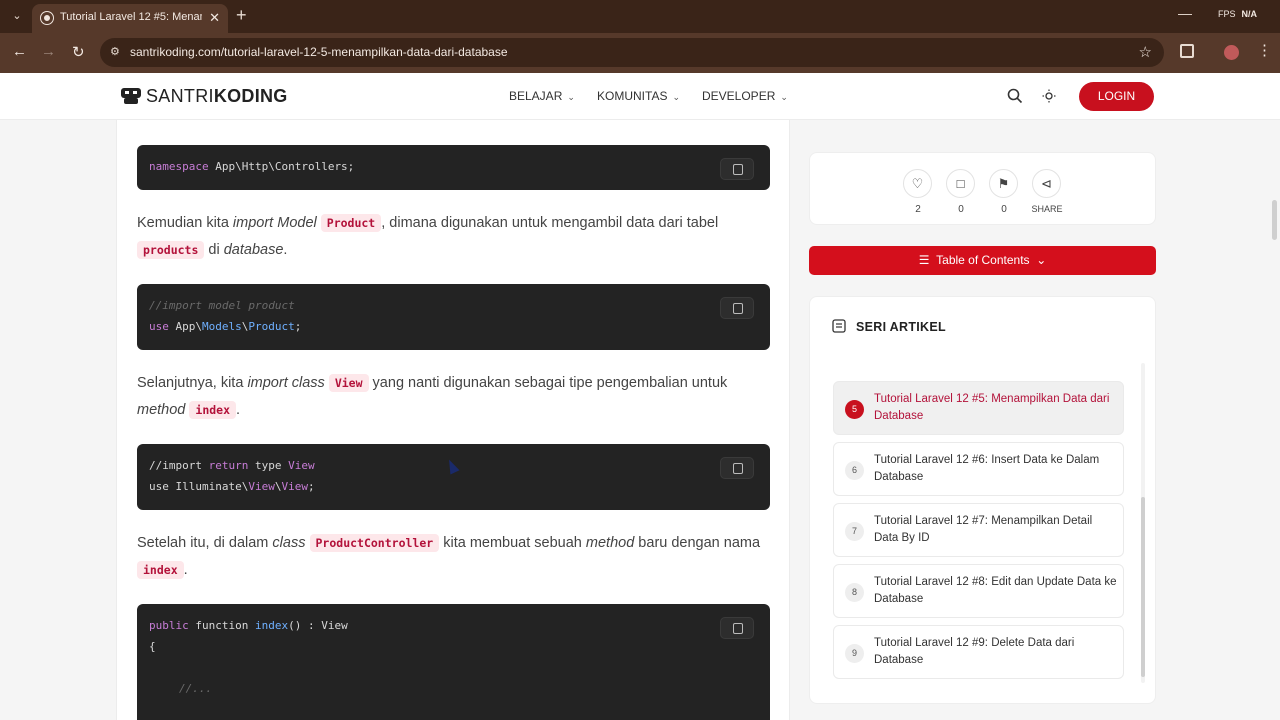 This screenshot has height=720, width=1280. Describe the element at coordinates (1049, 96) in the screenshot. I see `theme-toggle-icon` at that location.